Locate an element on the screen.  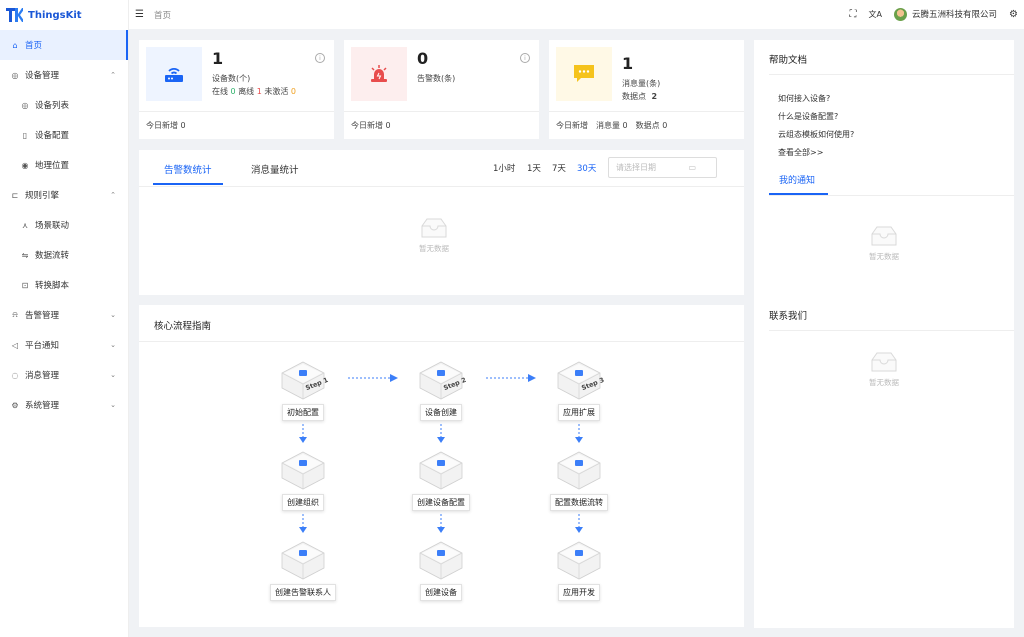
sidebar-item-label: 平台通知 is located at coordinates (42, 345).